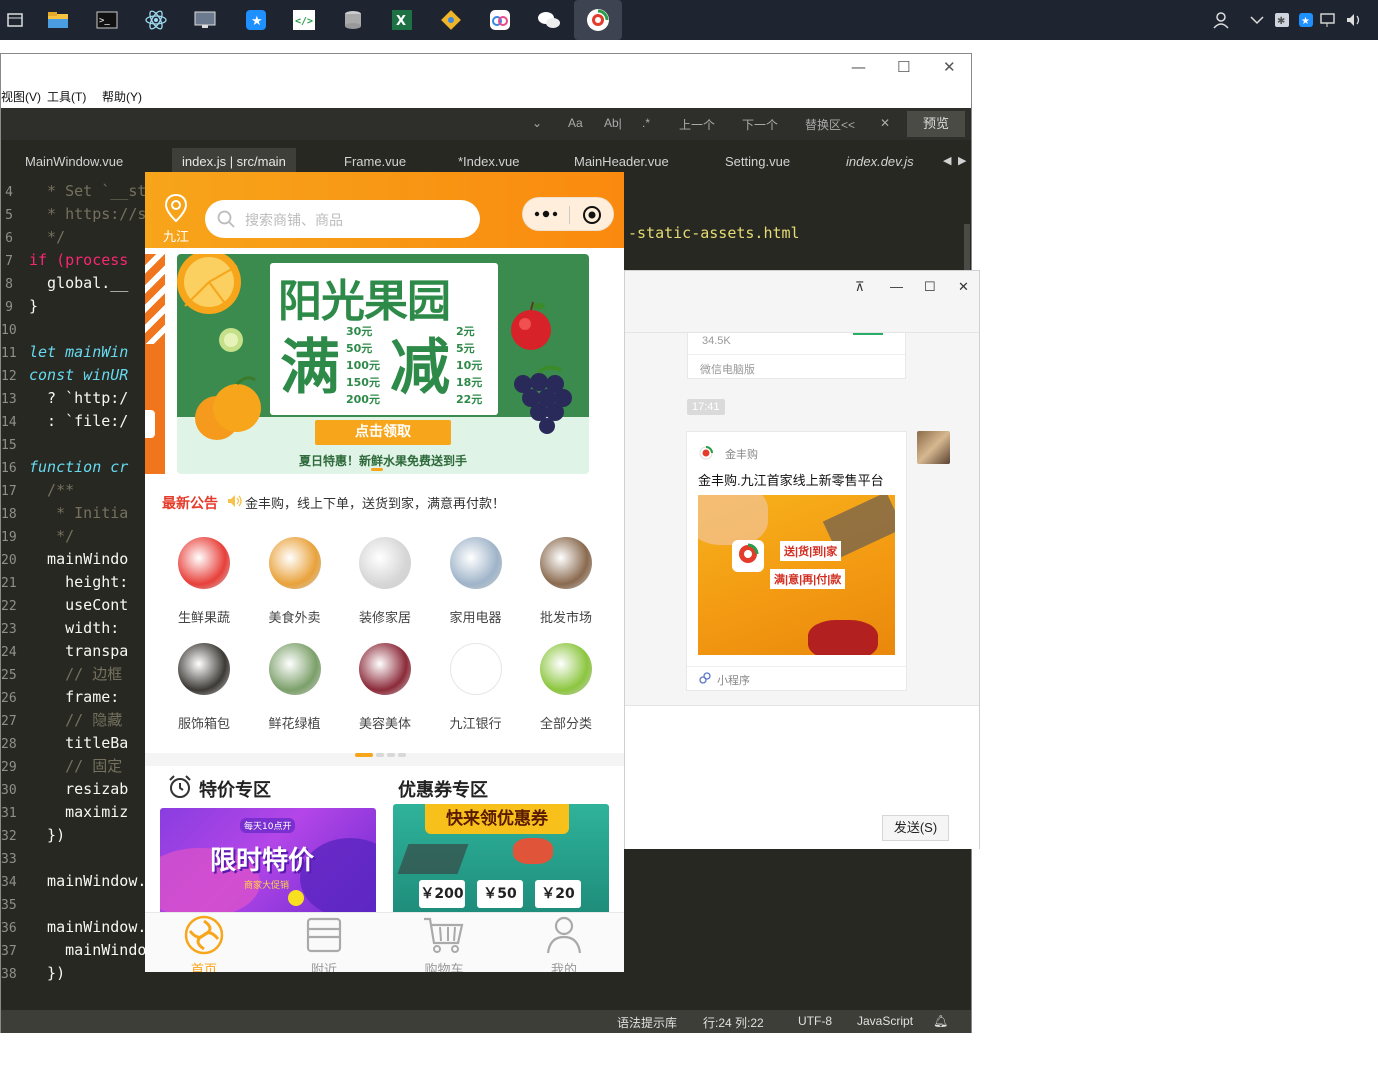 This screenshot has height=1071, width=1378. What do you see at coordinates (940, 1021) in the screenshot?
I see `bell-icon: 🔔︎` at bounding box center [940, 1021].